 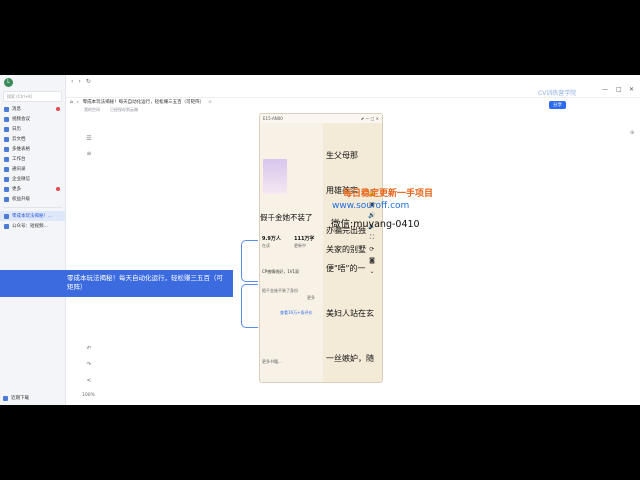 What do you see at coordinates (16, 109) in the screenshot?
I see `sidebar-item-label: 消息` at bounding box center [16, 109].